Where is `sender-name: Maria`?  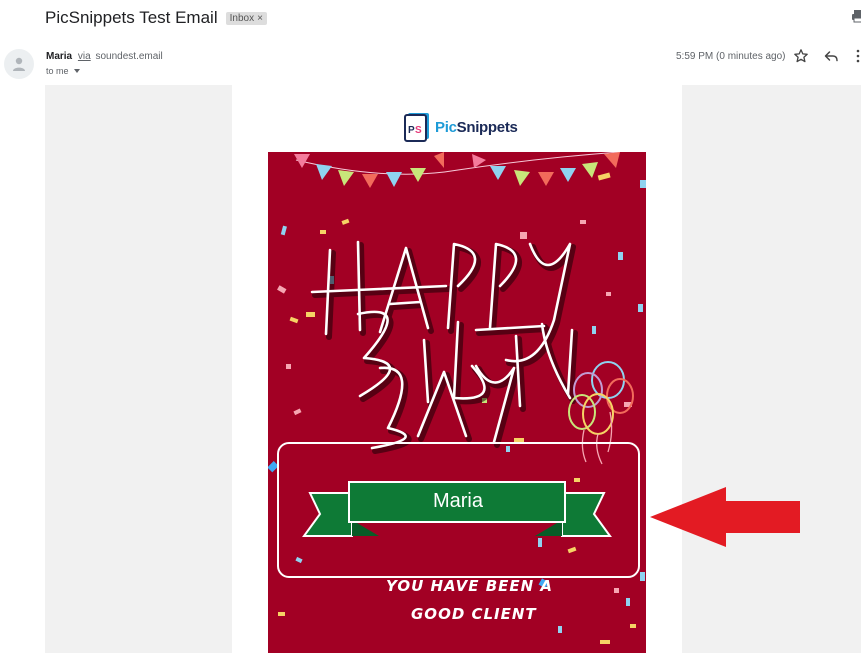 sender-name: Maria is located at coordinates (59, 56).